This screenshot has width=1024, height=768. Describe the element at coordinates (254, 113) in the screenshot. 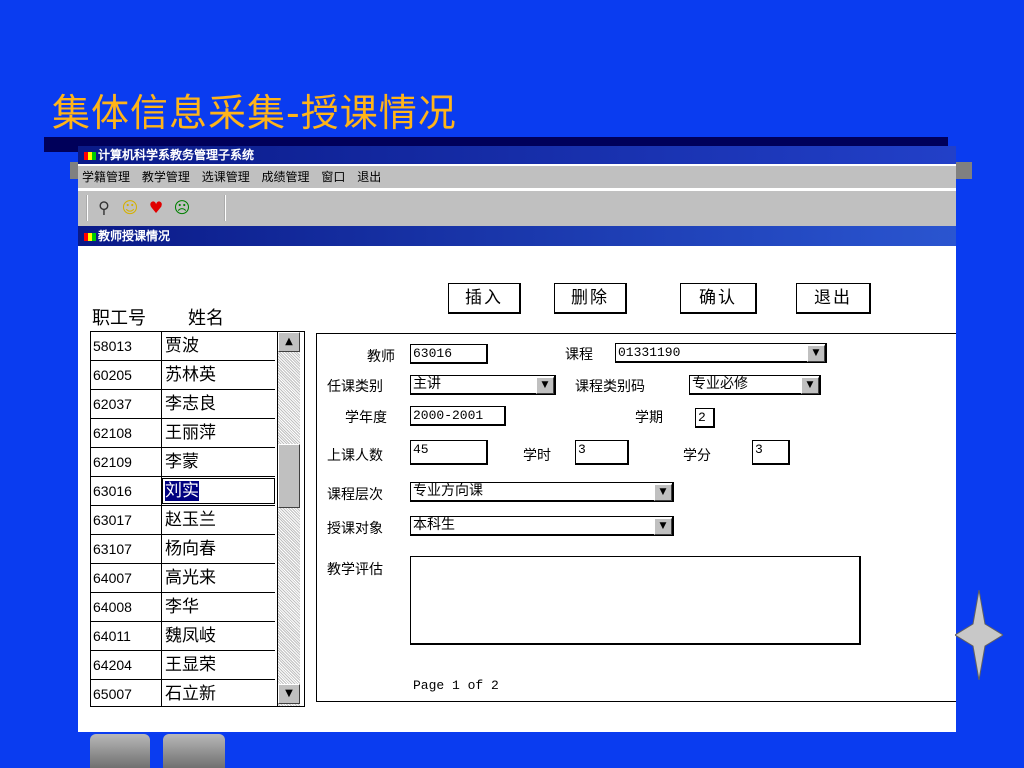

I see `slide-title: 集体信息采集-授课情况` at that location.